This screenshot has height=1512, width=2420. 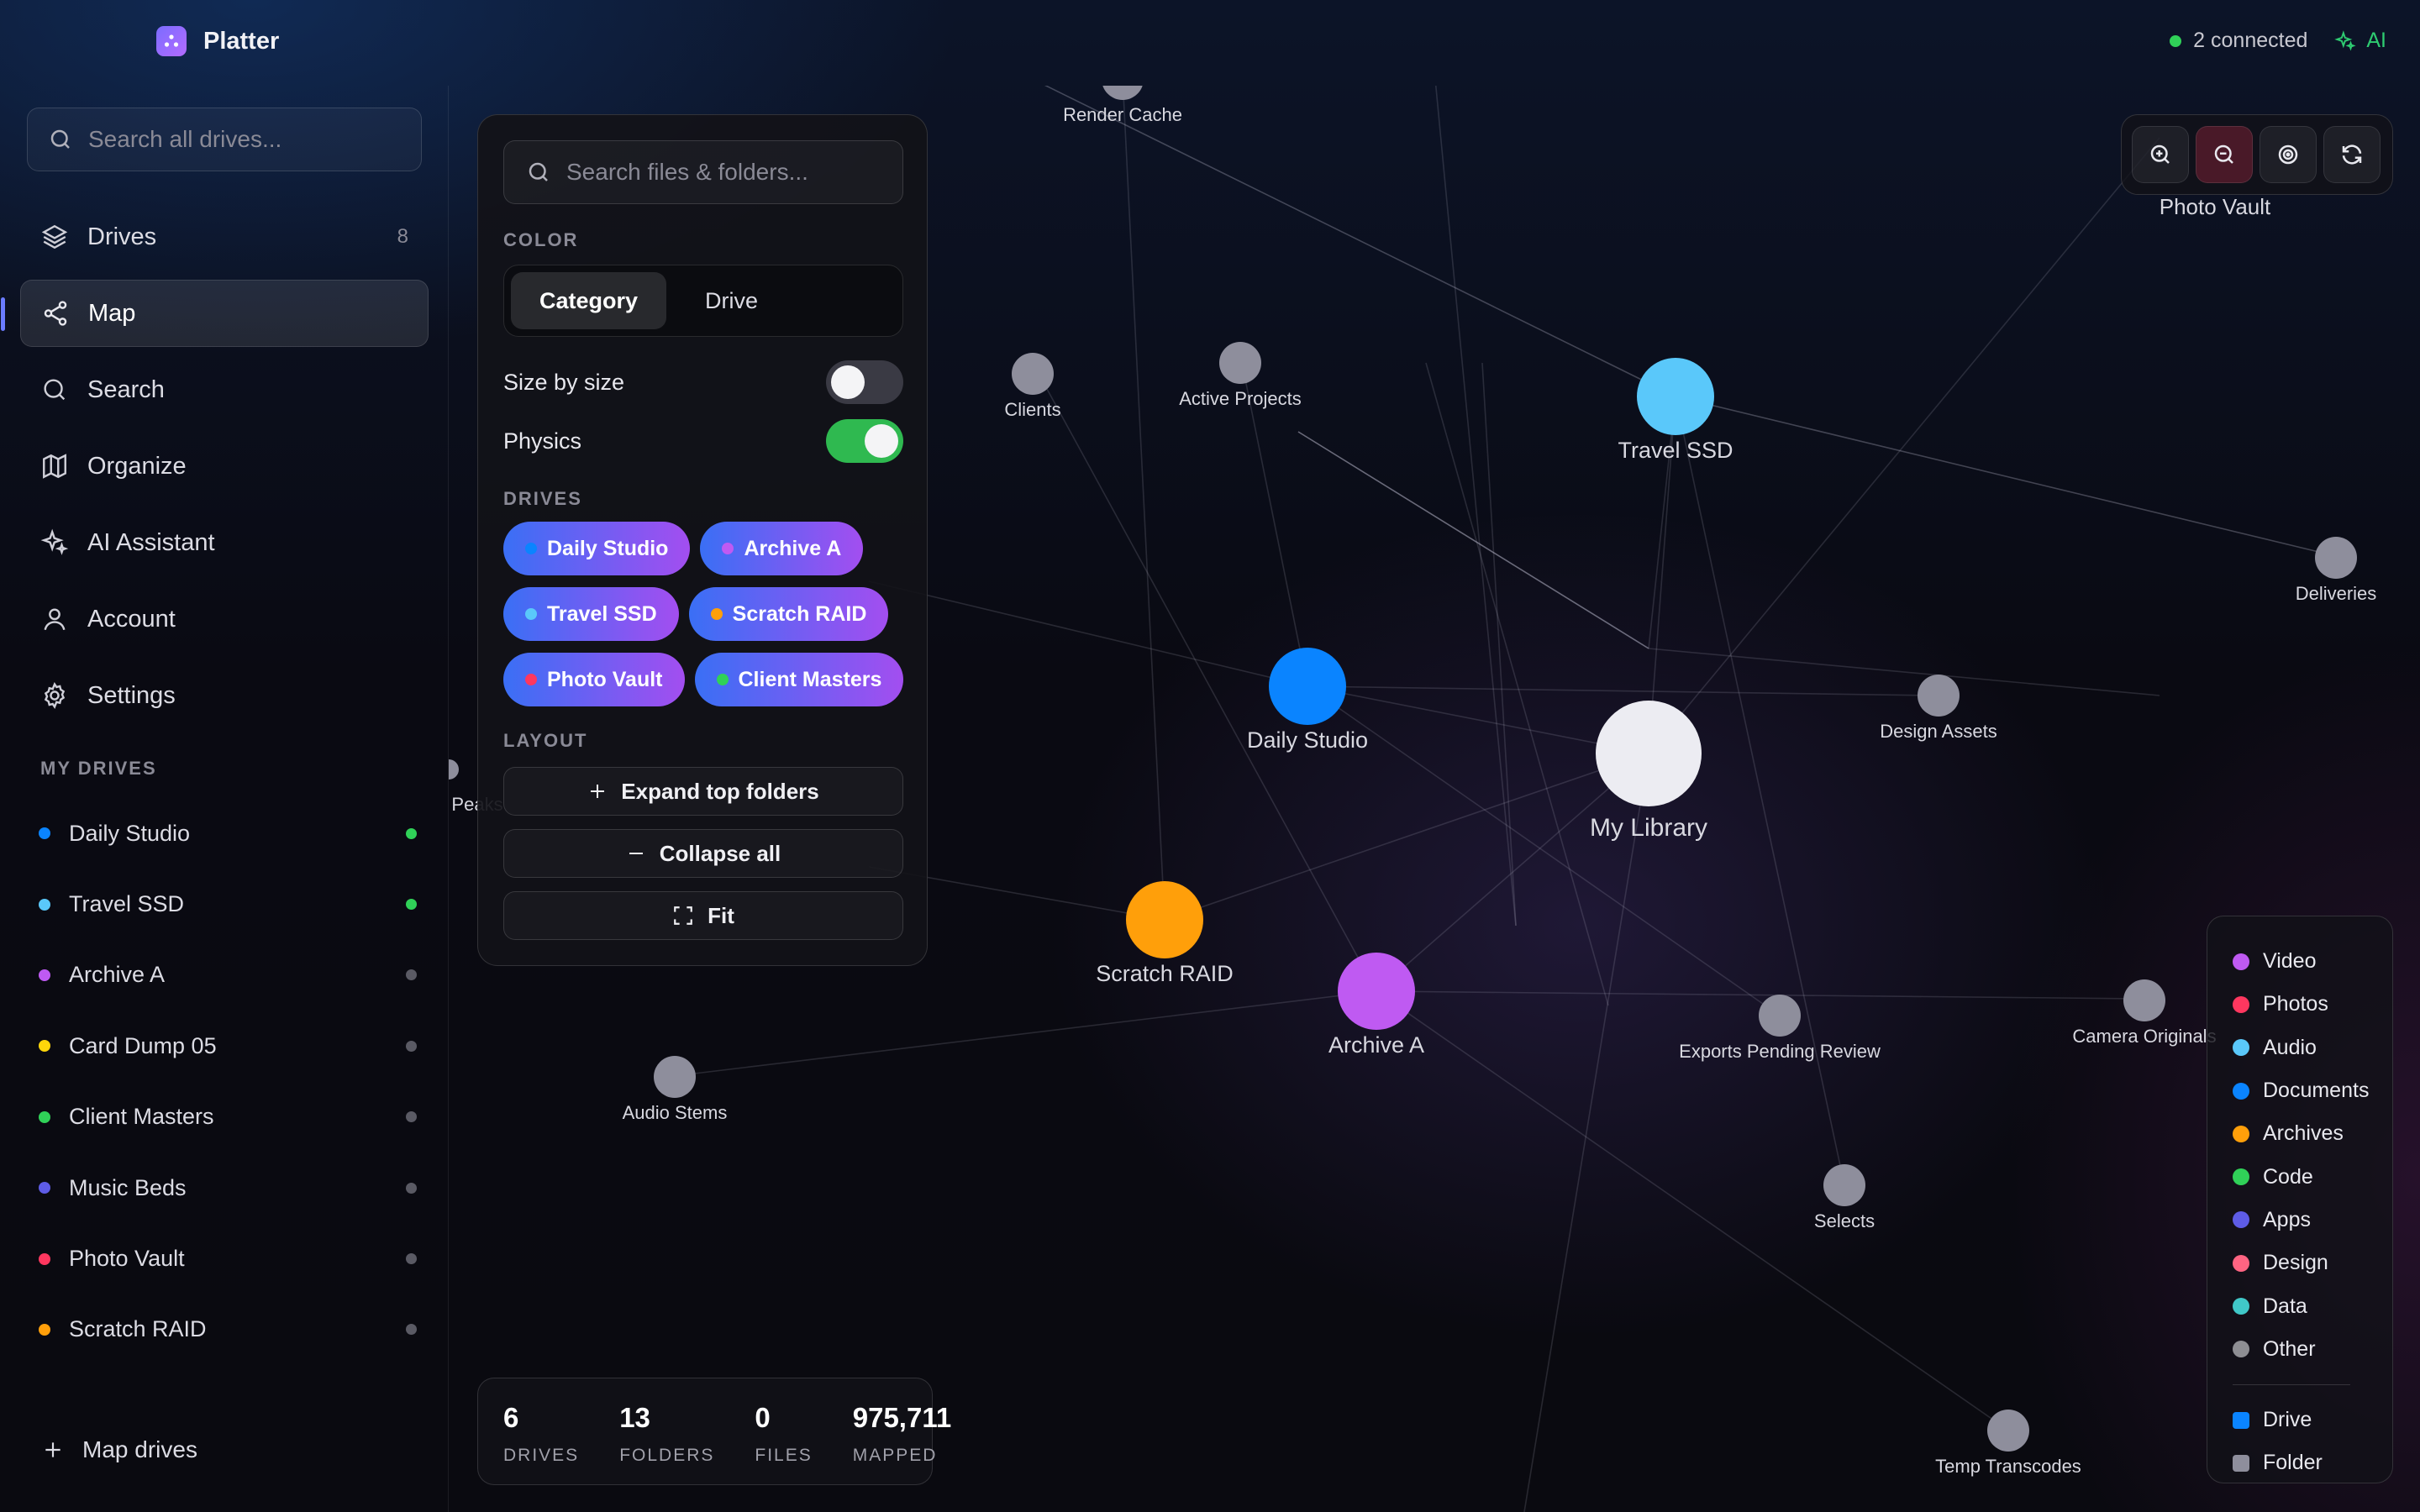 I want to click on drive-name: Daily Studio, so click(x=130, y=833).